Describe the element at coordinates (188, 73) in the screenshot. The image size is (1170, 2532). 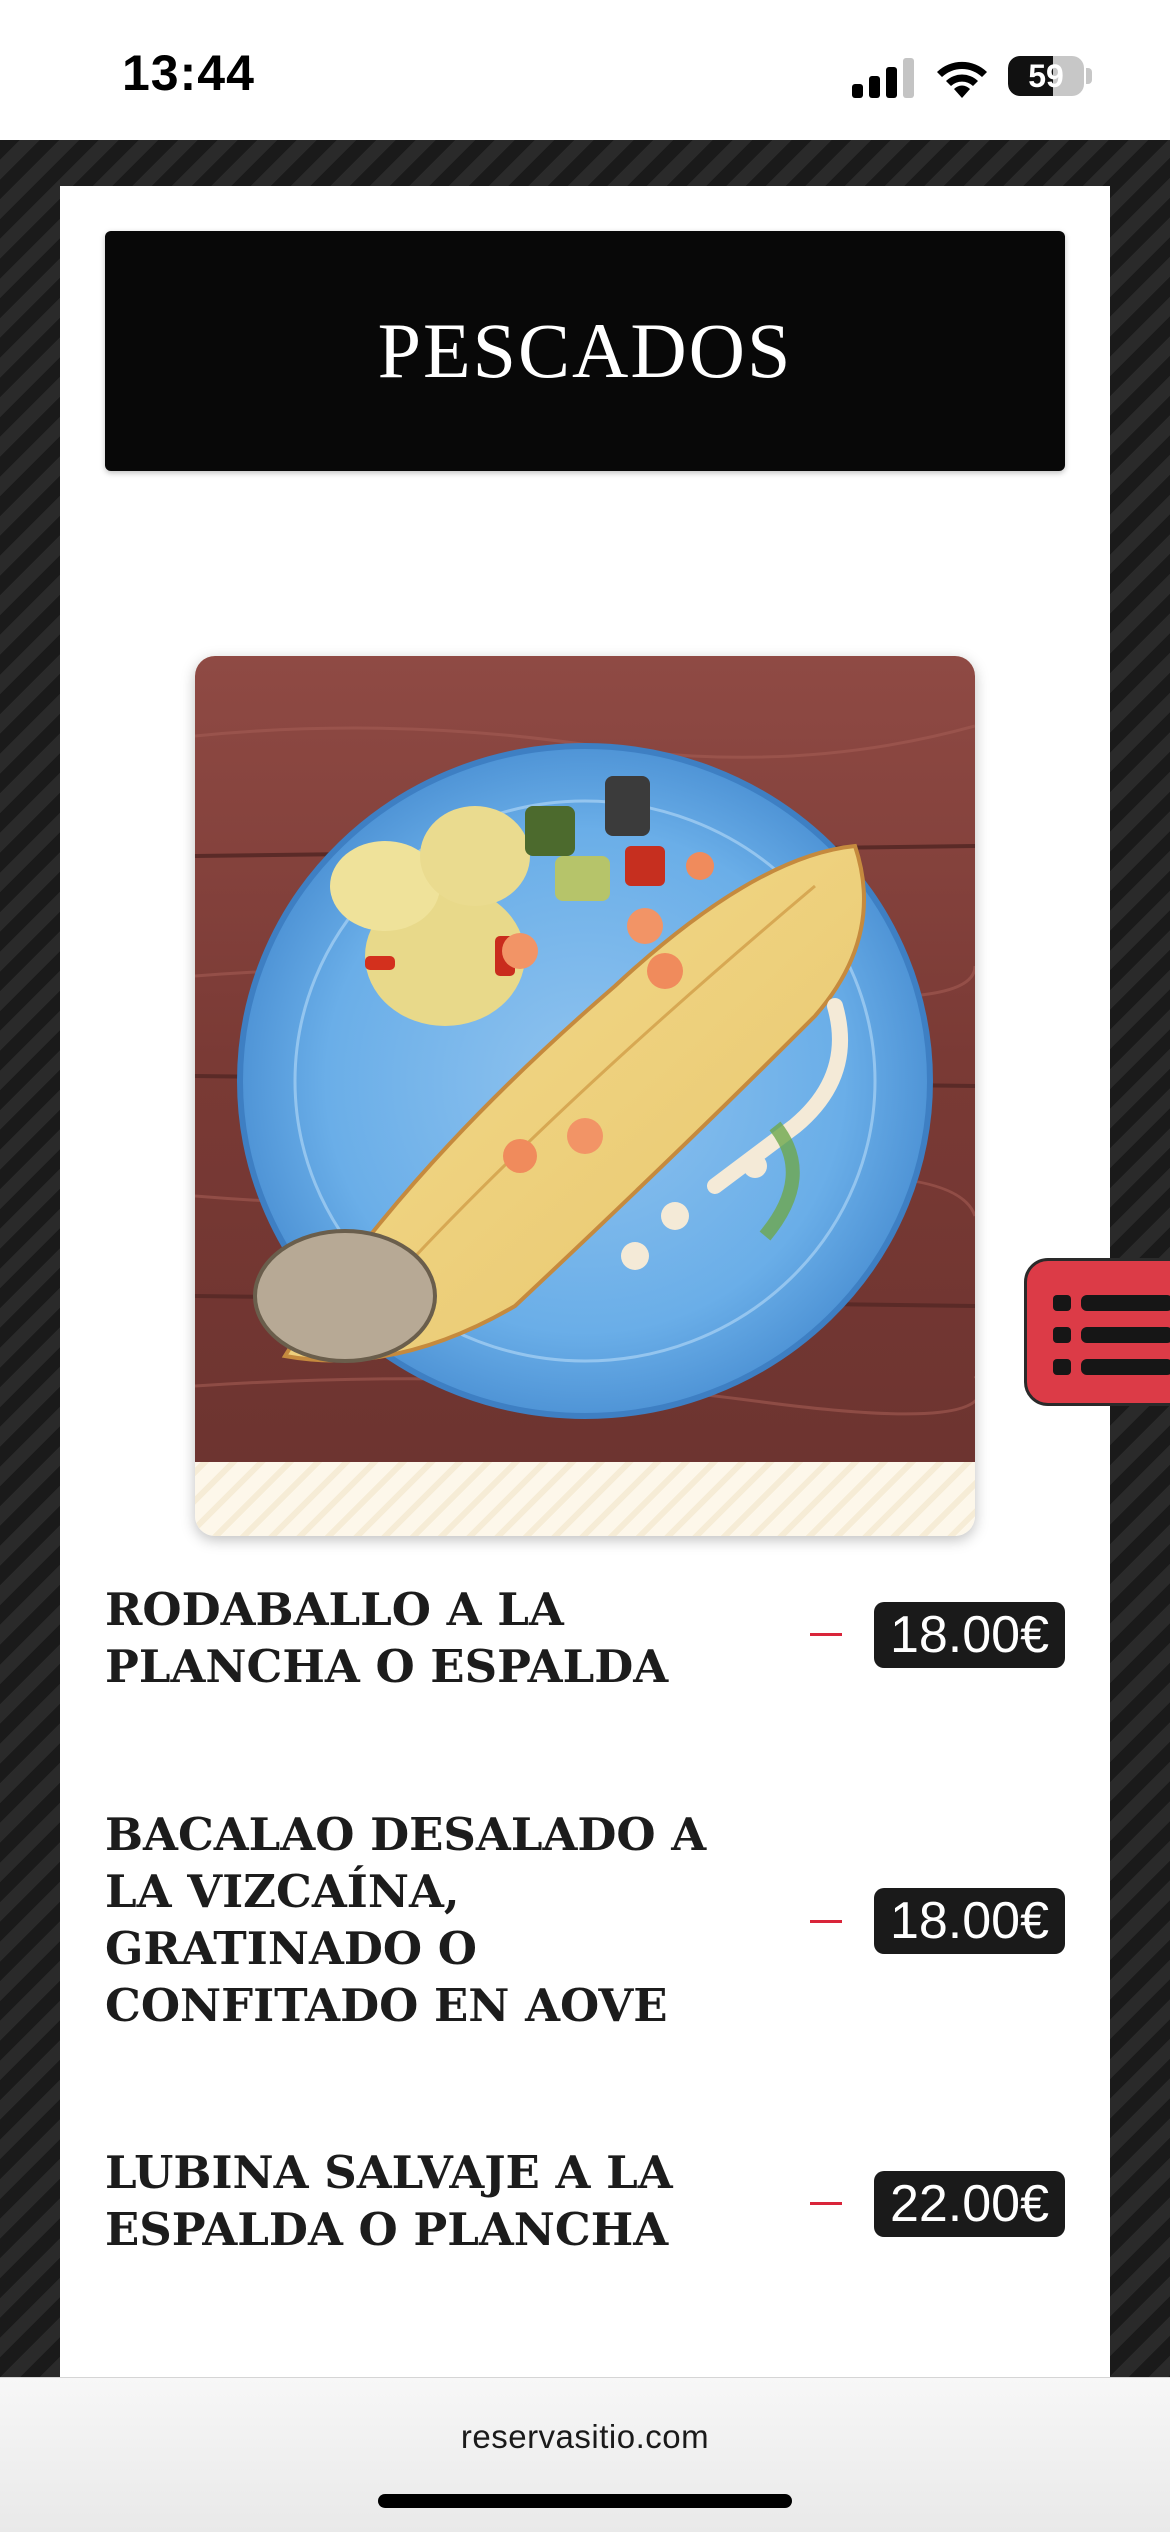
I see `status-time: 13:44` at that location.